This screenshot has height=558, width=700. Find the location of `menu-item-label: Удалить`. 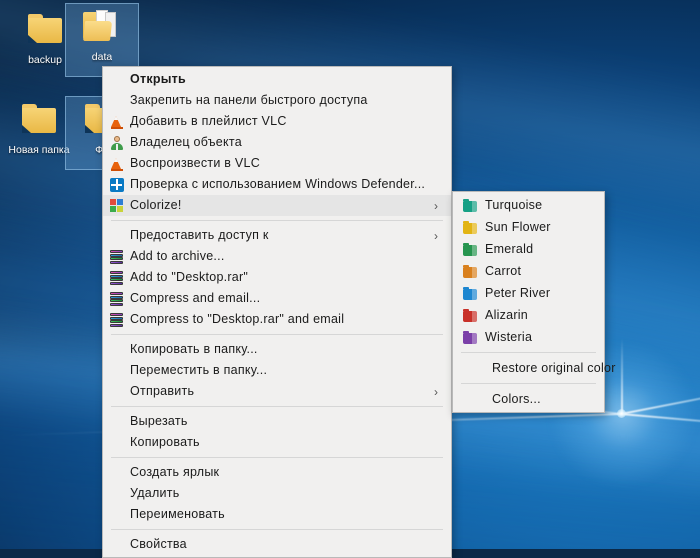

menu-item-label: Удалить is located at coordinates (155, 493).